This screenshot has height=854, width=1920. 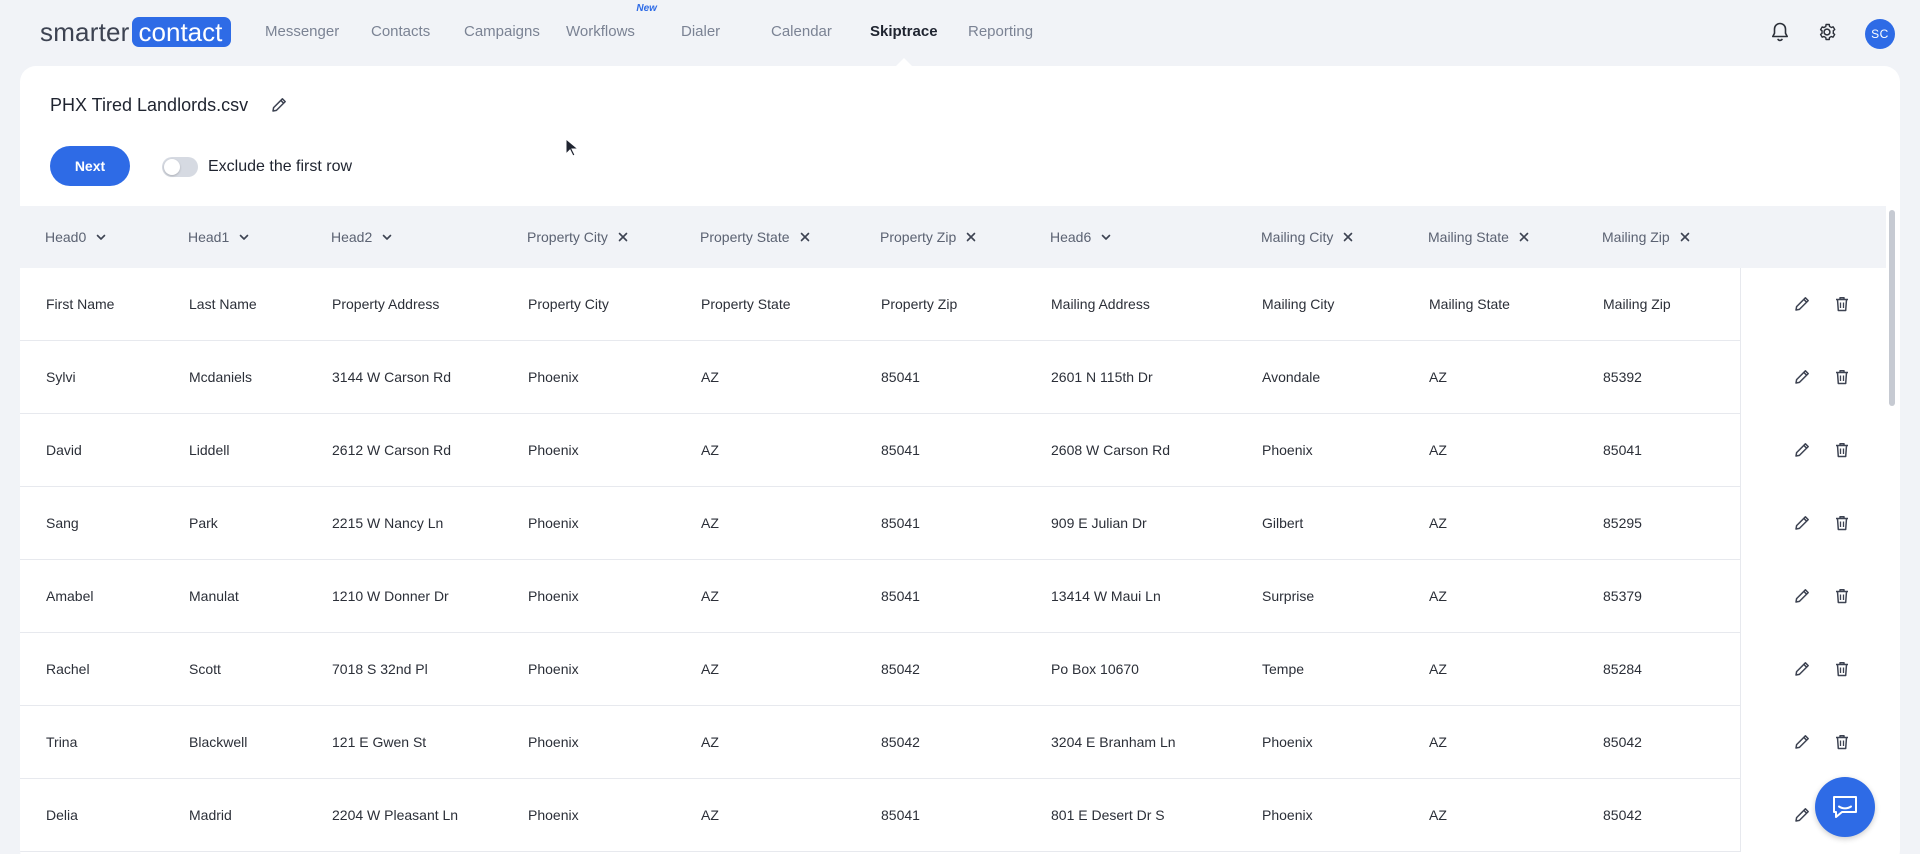 I want to click on column-header: Mailing State, so click(x=1479, y=237).